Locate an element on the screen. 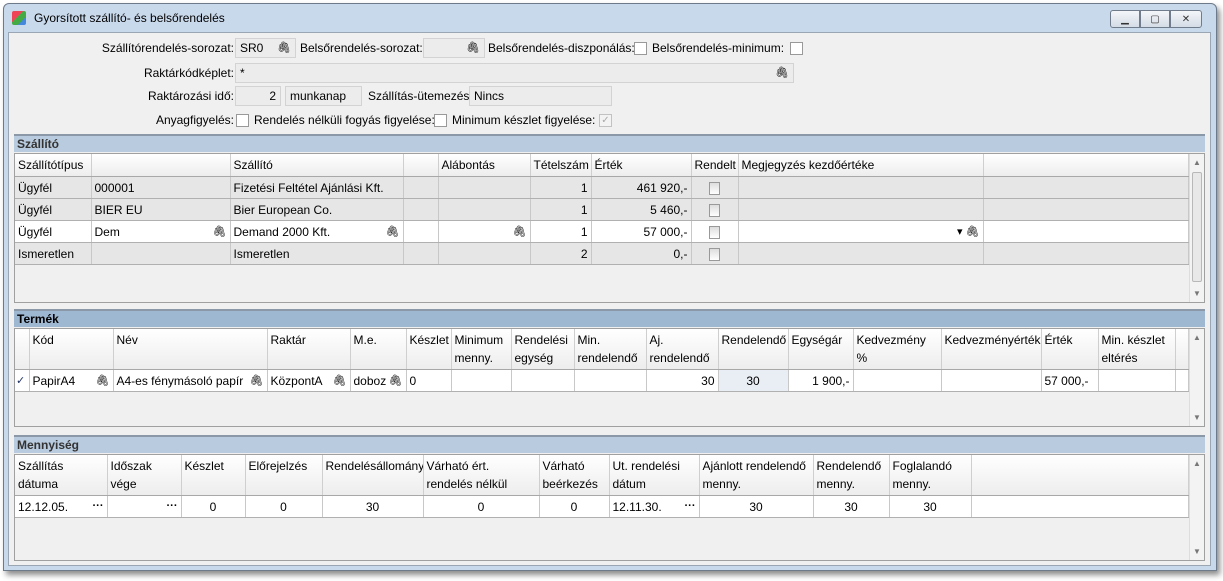 This screenshot has height=581, width=1223. maximize-button: ▢ is located at coordinates (1155, 19).